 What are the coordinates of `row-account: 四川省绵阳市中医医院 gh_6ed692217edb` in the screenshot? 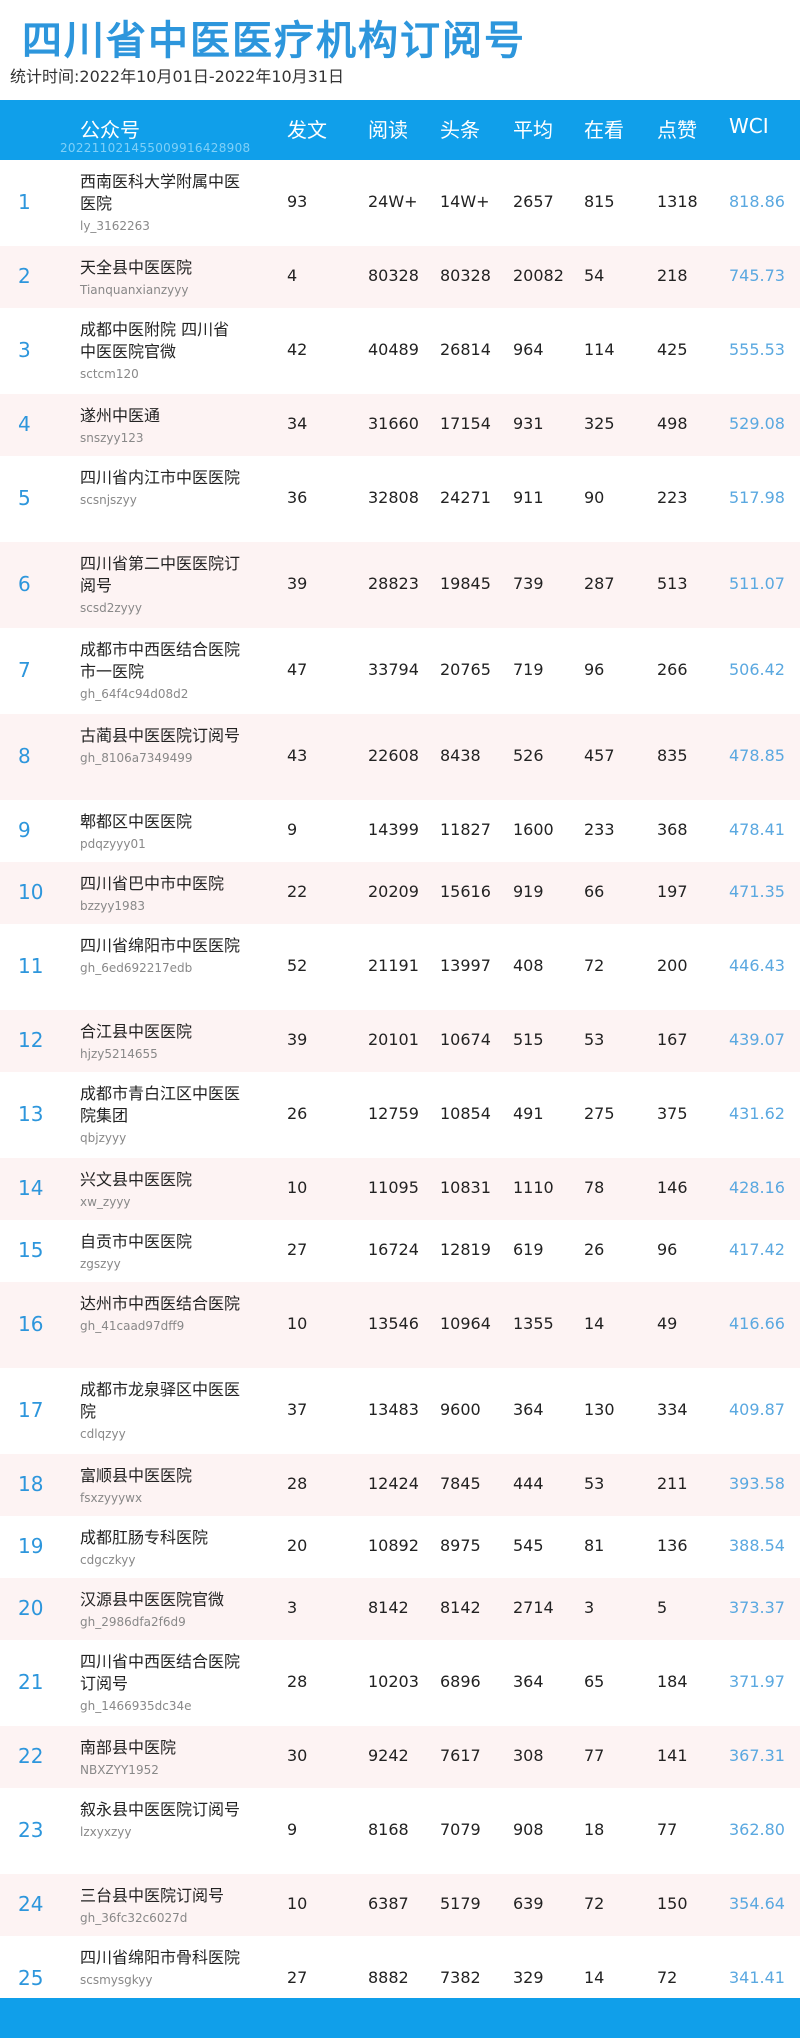 It's located at (160, 956).